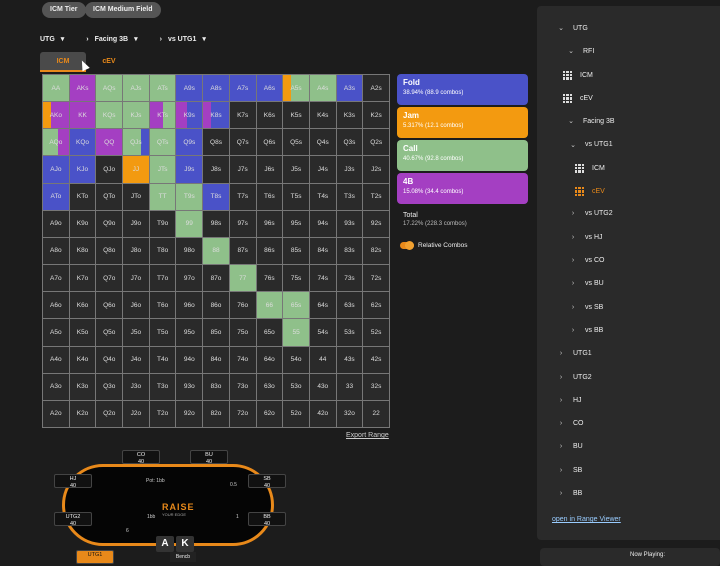 The width and height of the screenshot is (720, 566). Describe the element at coordinates (163, 116) in the screenshot. I see `hand-cell: KTs` at that location.